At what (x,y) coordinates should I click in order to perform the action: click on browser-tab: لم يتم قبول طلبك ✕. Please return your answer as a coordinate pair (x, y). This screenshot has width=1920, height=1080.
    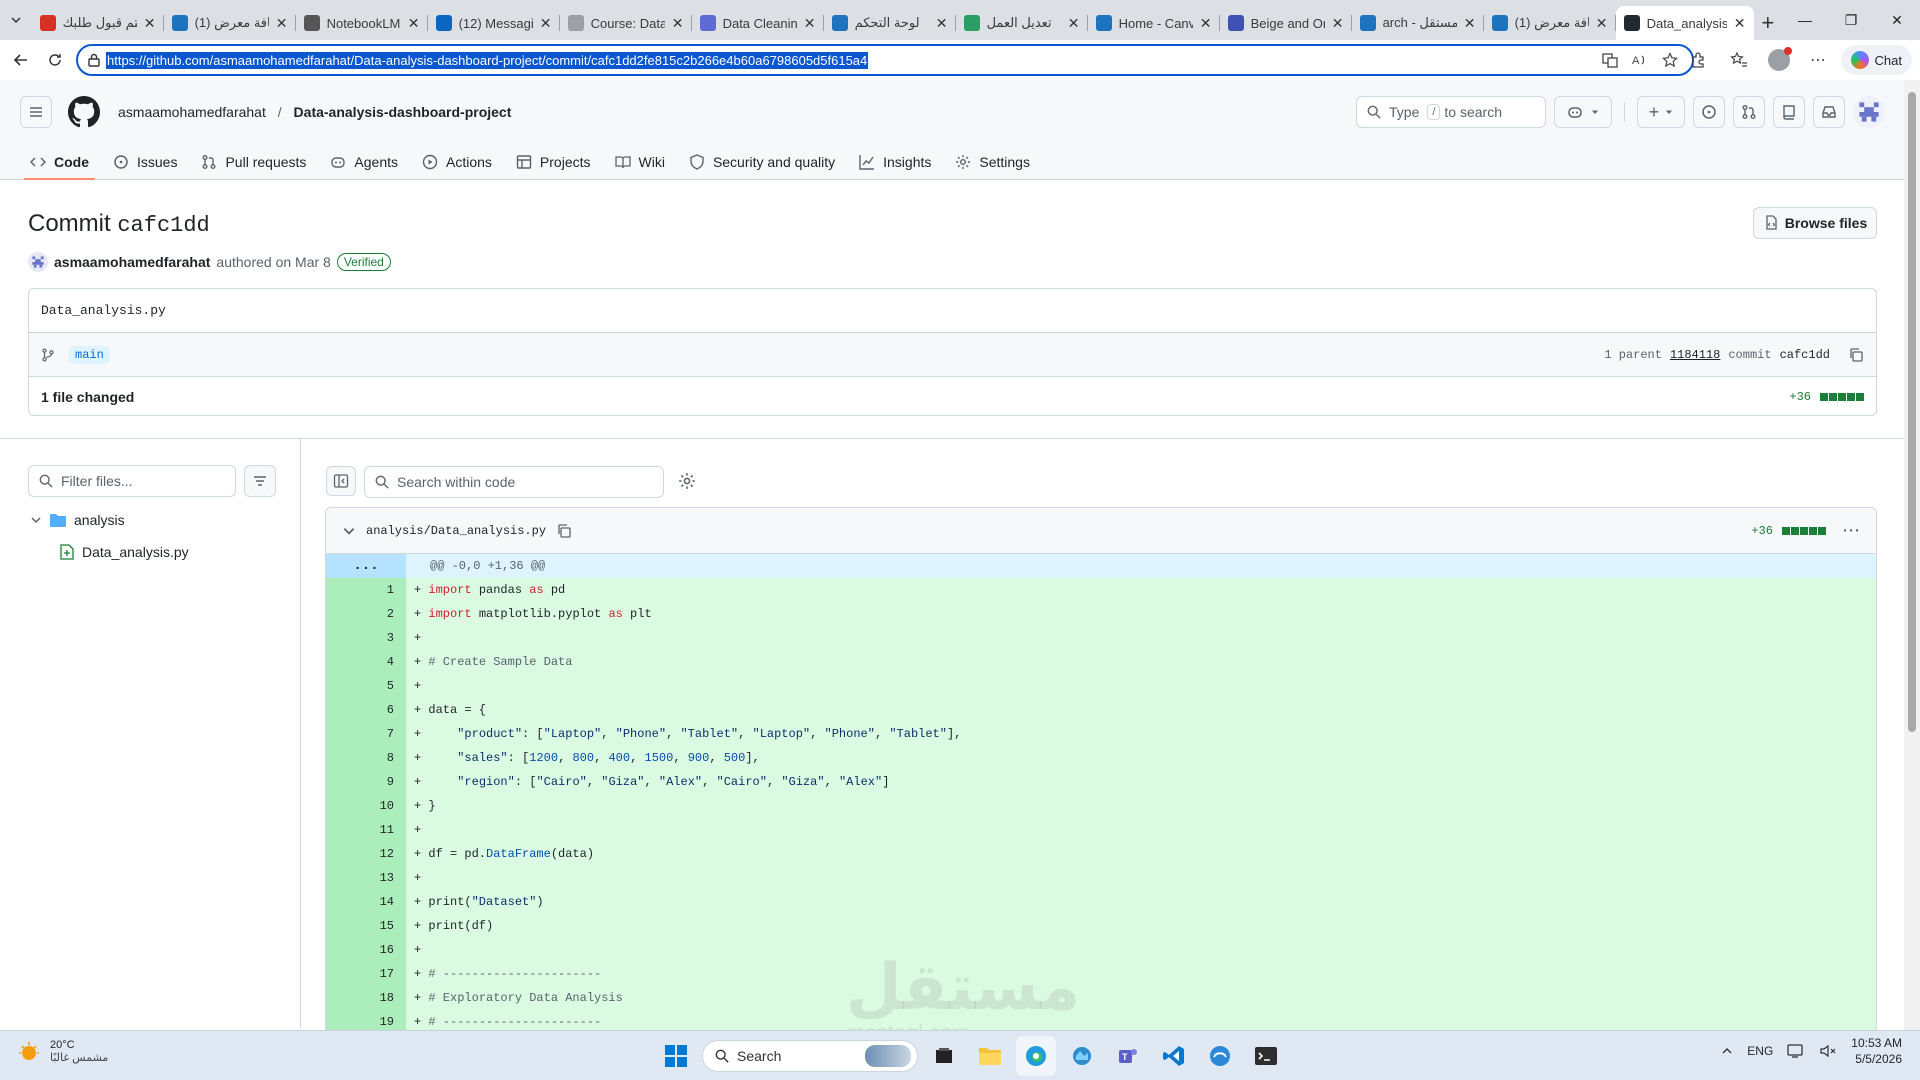
    Looking at the image, I should click on (98, 23).